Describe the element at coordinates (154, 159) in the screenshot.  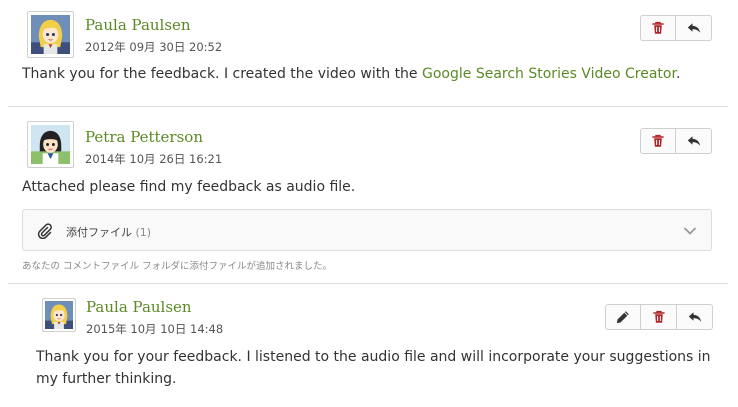
I see `comment-date: 2014年 10月 26日 16:21` at that location.